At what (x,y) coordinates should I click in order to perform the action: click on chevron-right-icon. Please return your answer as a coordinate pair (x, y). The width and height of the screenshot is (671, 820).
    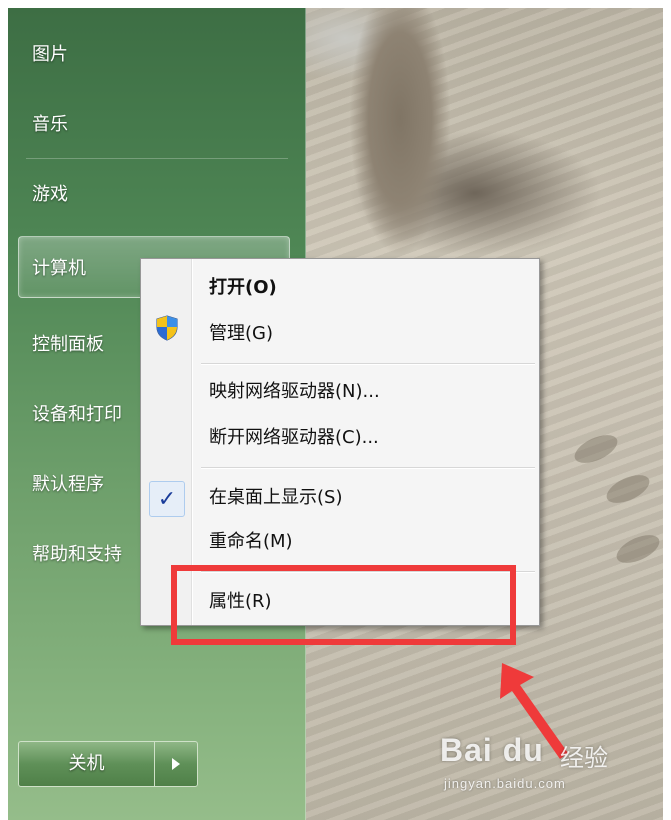
    Looking at the image, I should click on (176, 764).